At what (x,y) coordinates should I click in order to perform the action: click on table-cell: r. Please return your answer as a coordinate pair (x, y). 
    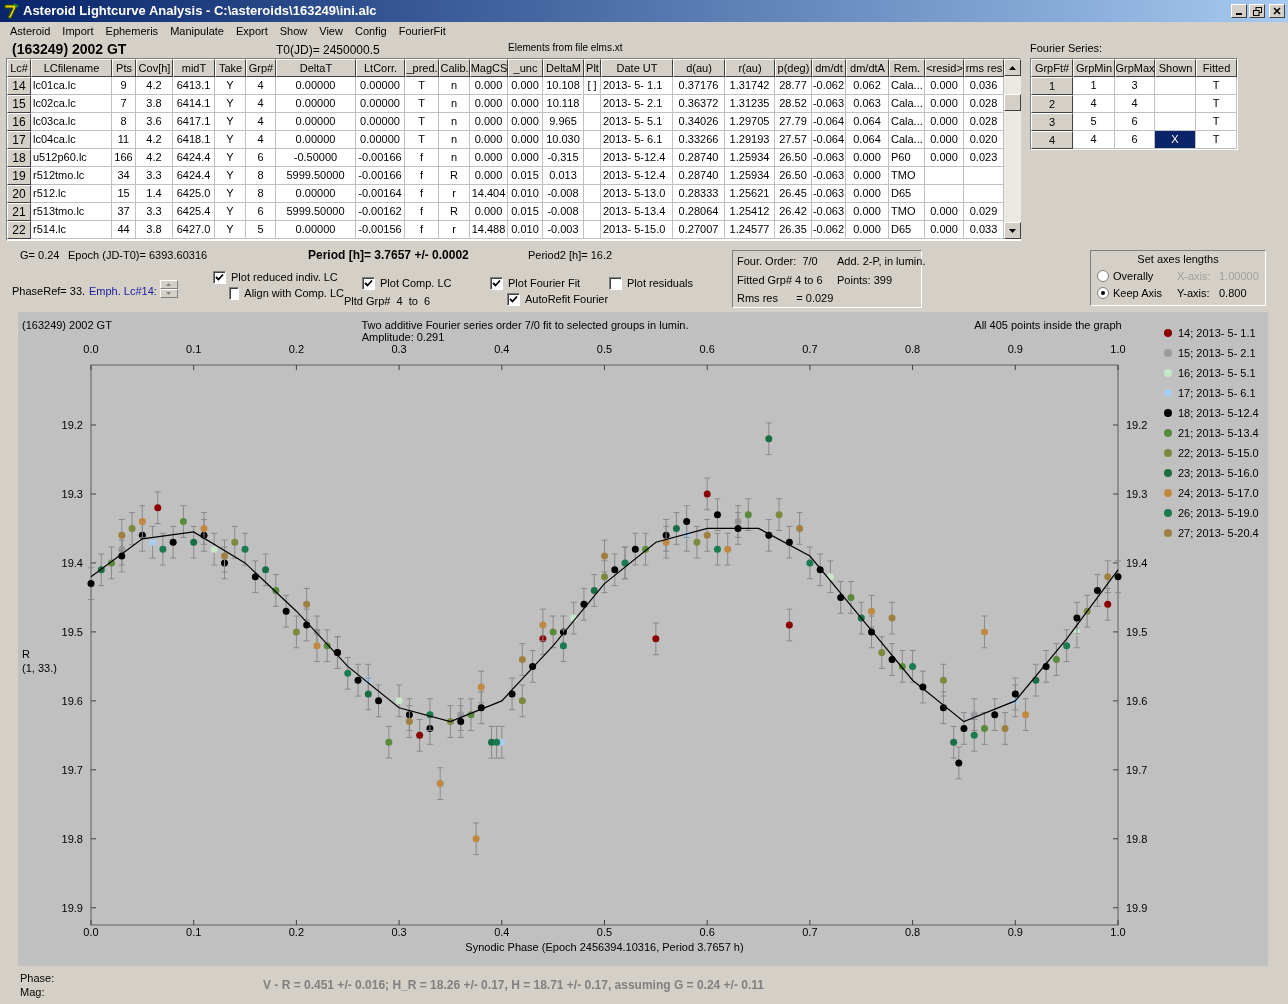
    Looking at the image, I should click on (454, 230).